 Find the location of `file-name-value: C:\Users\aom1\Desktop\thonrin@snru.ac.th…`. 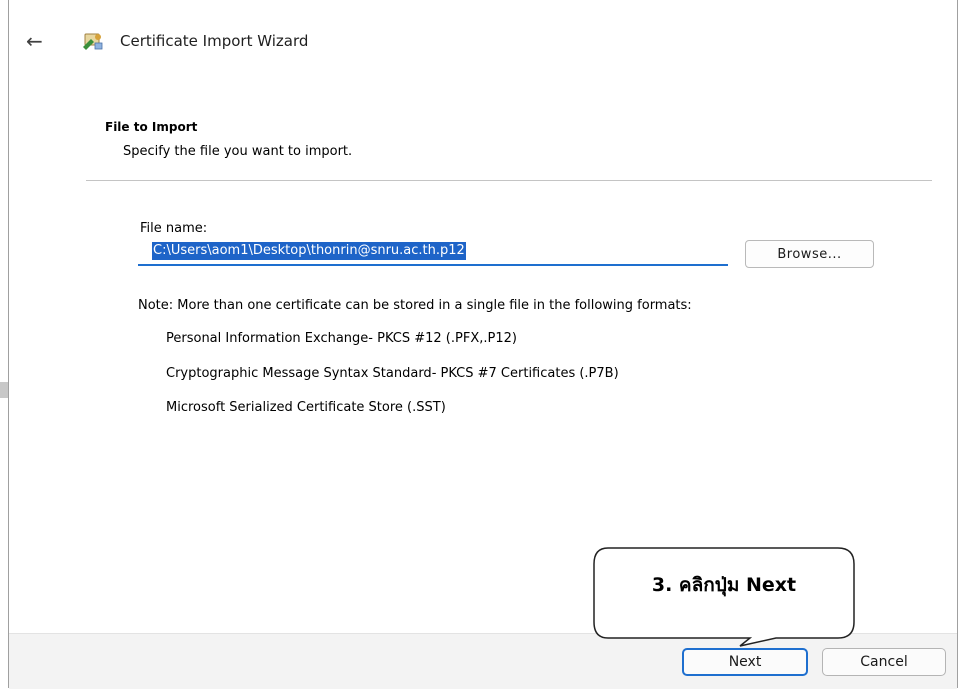

file-name-value: C:\Users\aom1\Desktop\thonrin@snru.ac.th… is located at coordinates (309, 251).